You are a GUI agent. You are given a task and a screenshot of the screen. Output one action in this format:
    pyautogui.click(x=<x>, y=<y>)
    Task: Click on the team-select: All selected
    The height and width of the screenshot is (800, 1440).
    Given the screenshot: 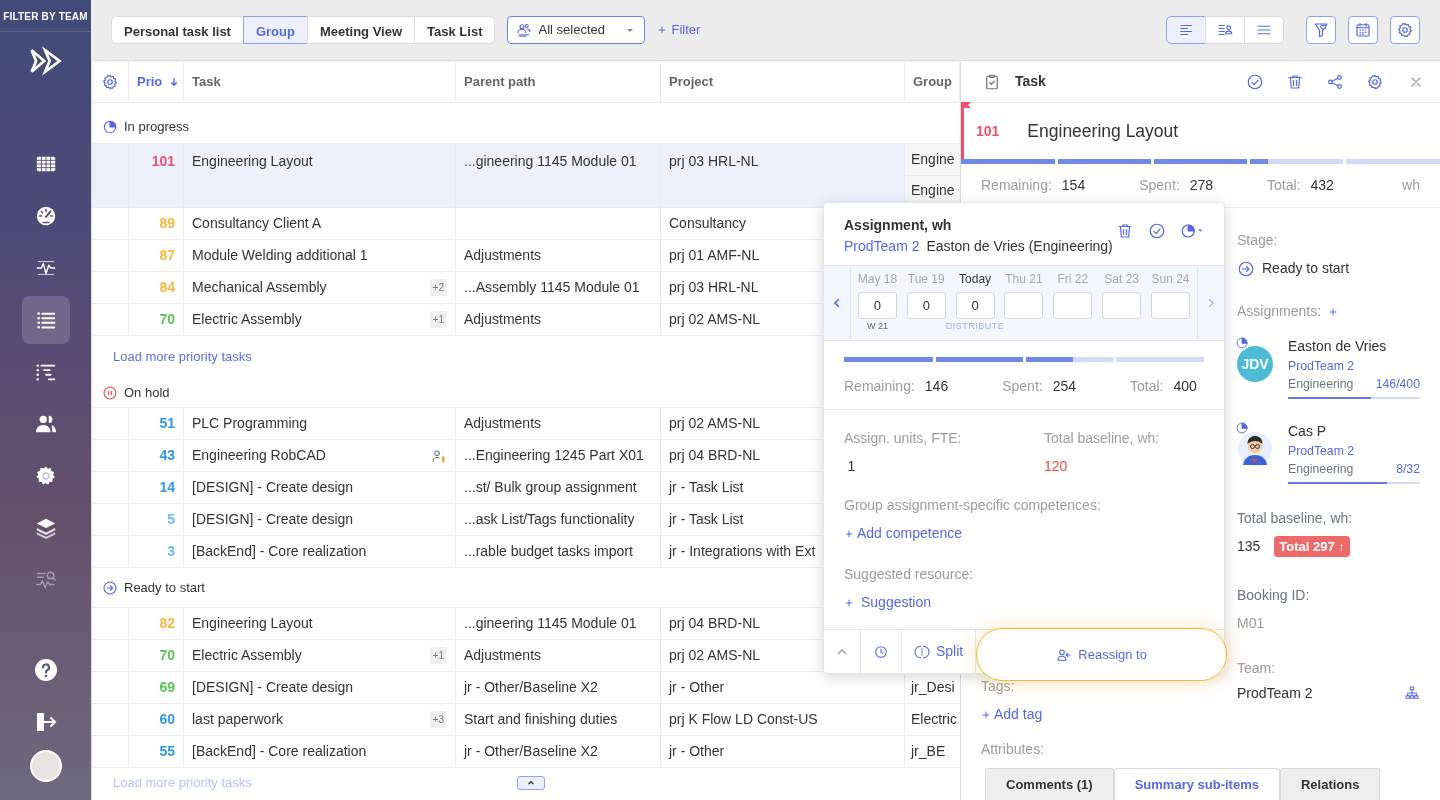 What is the action you would take?
    pyautogui.click(x=576, y=30)
    